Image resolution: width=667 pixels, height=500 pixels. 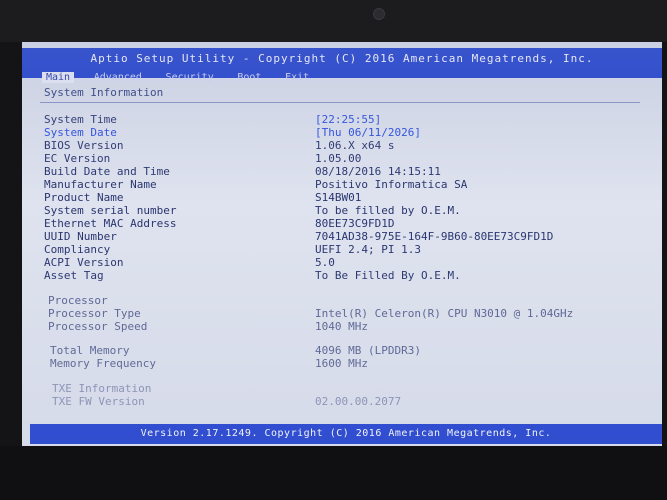 What do you see at coordinates (77, 158) in the screenshot?
I see `field-label: EC Version` at bounding box center [77, 158].